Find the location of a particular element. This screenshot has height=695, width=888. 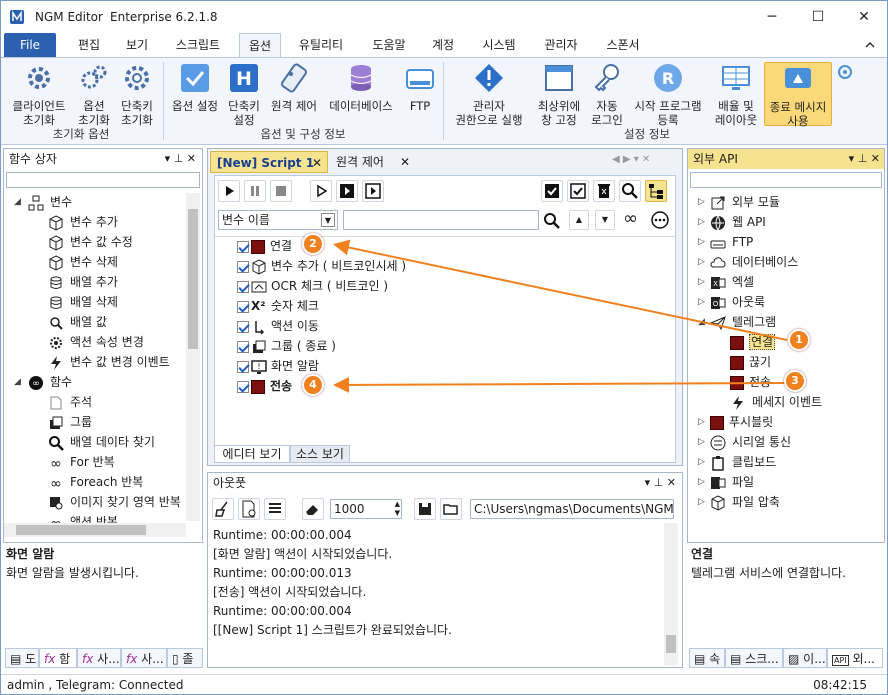

callout-arrows is located at coordinates (560, 316).